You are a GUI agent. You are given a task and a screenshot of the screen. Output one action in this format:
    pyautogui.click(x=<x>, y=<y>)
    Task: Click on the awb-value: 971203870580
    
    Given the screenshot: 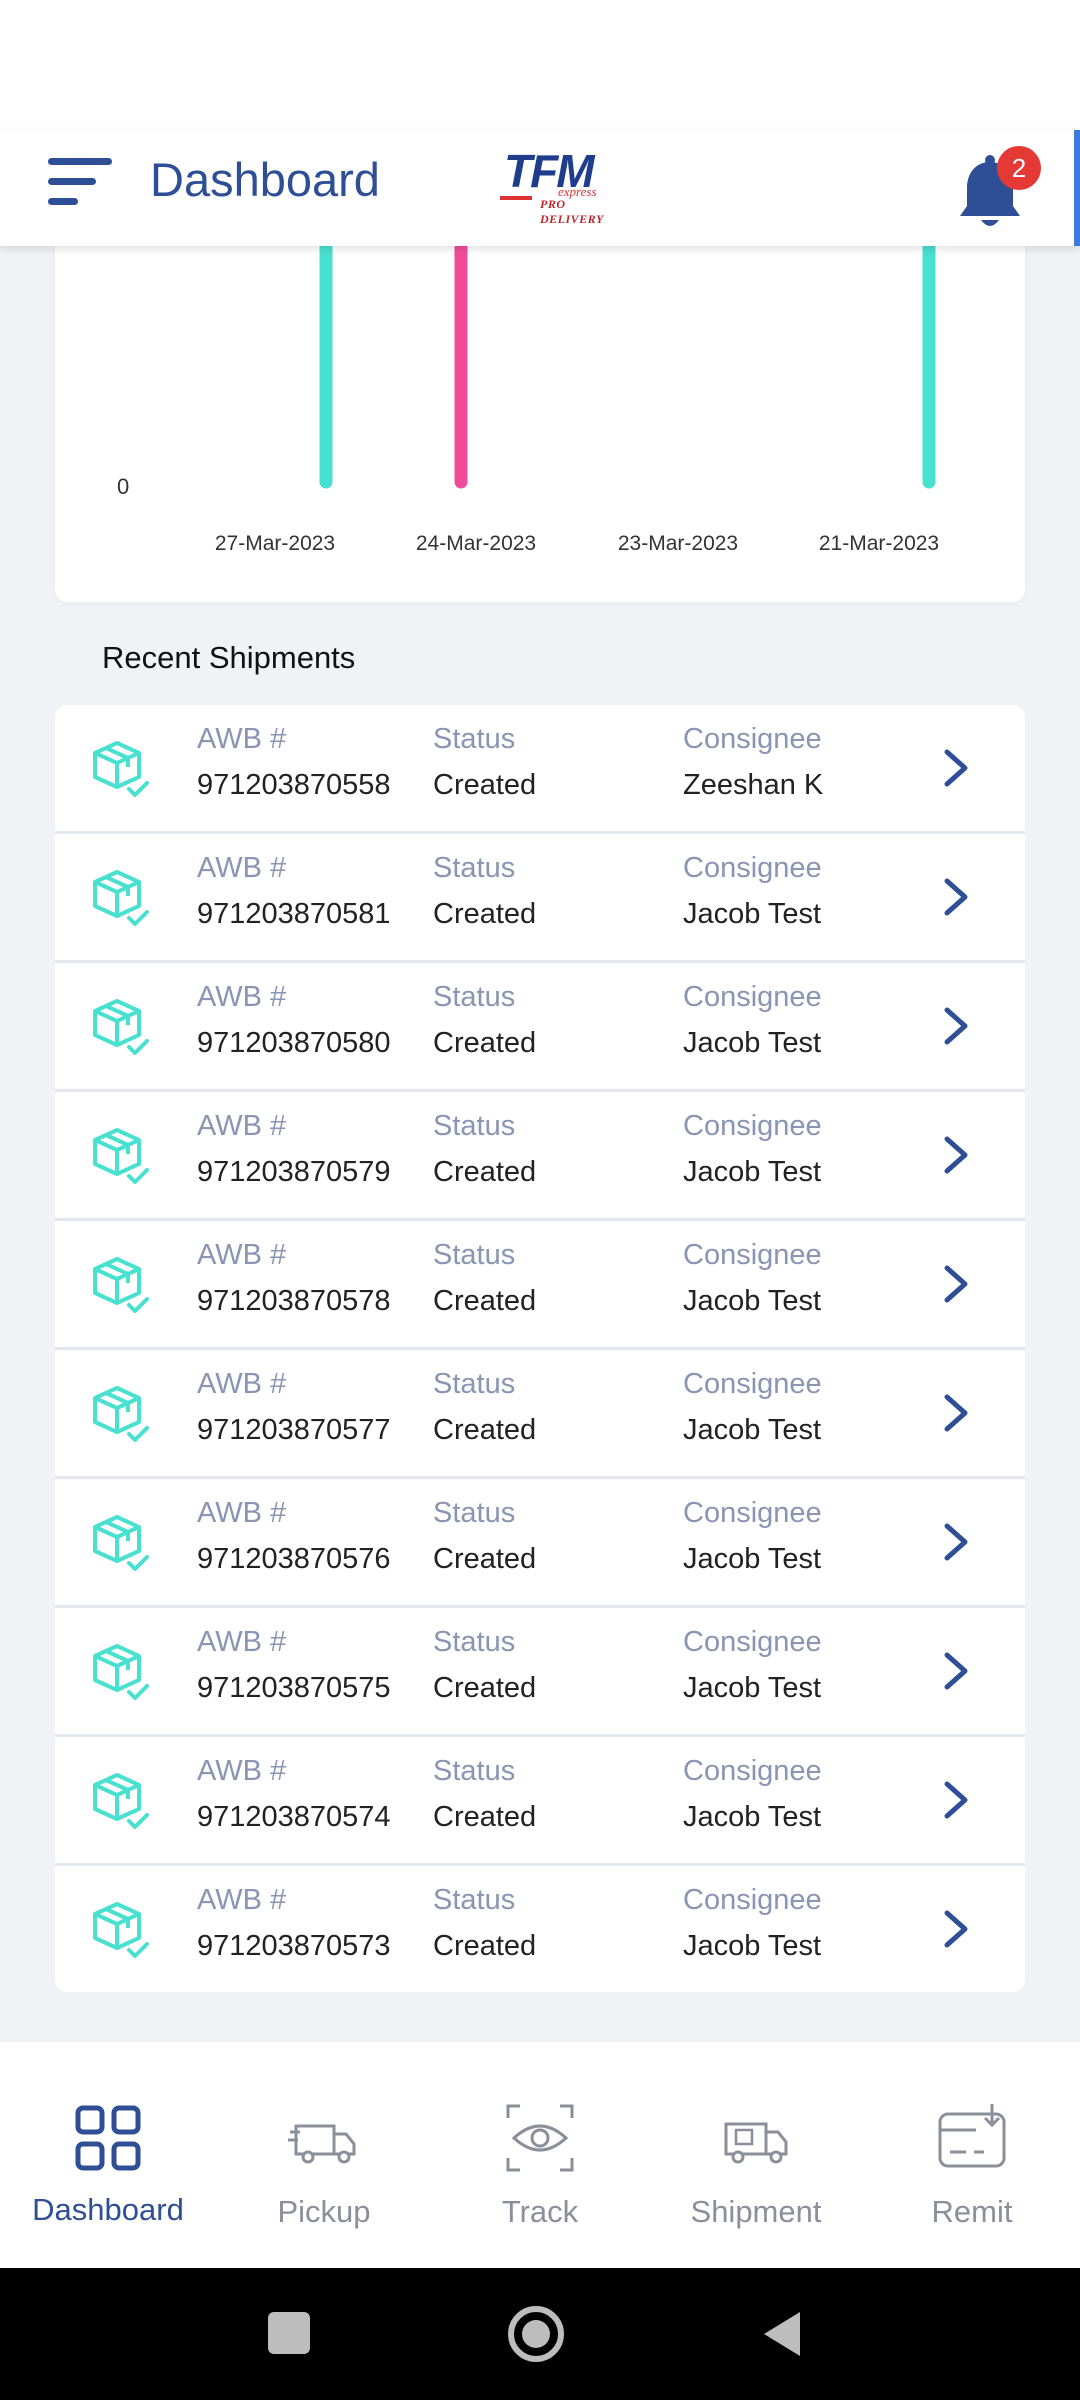 What is the action you would take?
    pyautogui.click(x=294, y=1043)
    